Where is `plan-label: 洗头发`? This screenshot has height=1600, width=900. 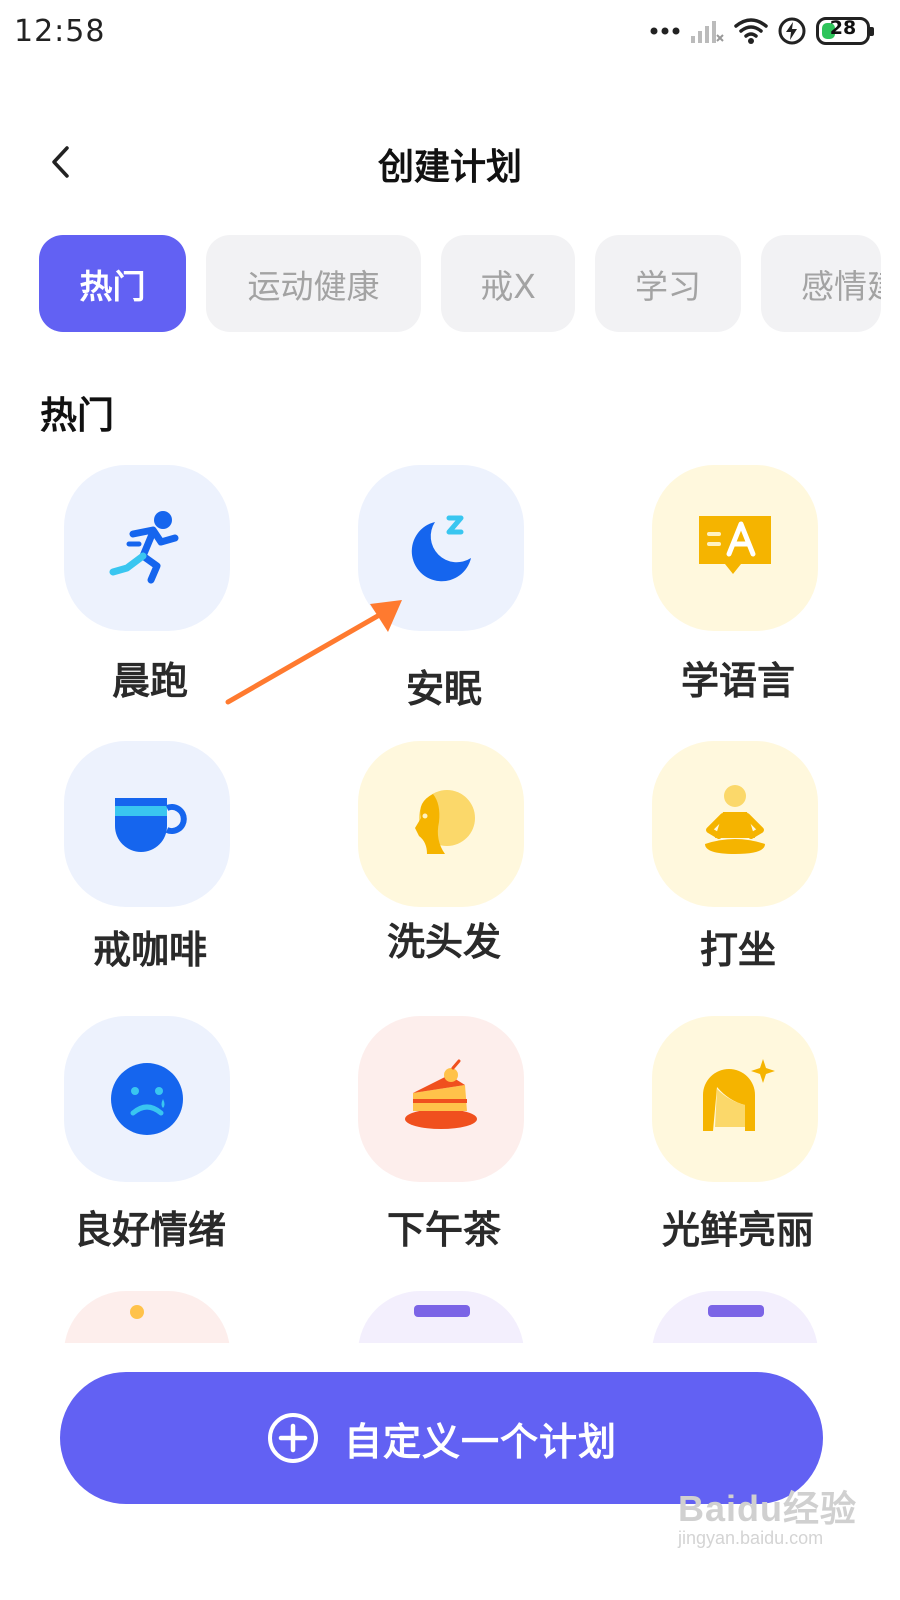
plan-label: 洗头发 is located at coordinates (443, 942).